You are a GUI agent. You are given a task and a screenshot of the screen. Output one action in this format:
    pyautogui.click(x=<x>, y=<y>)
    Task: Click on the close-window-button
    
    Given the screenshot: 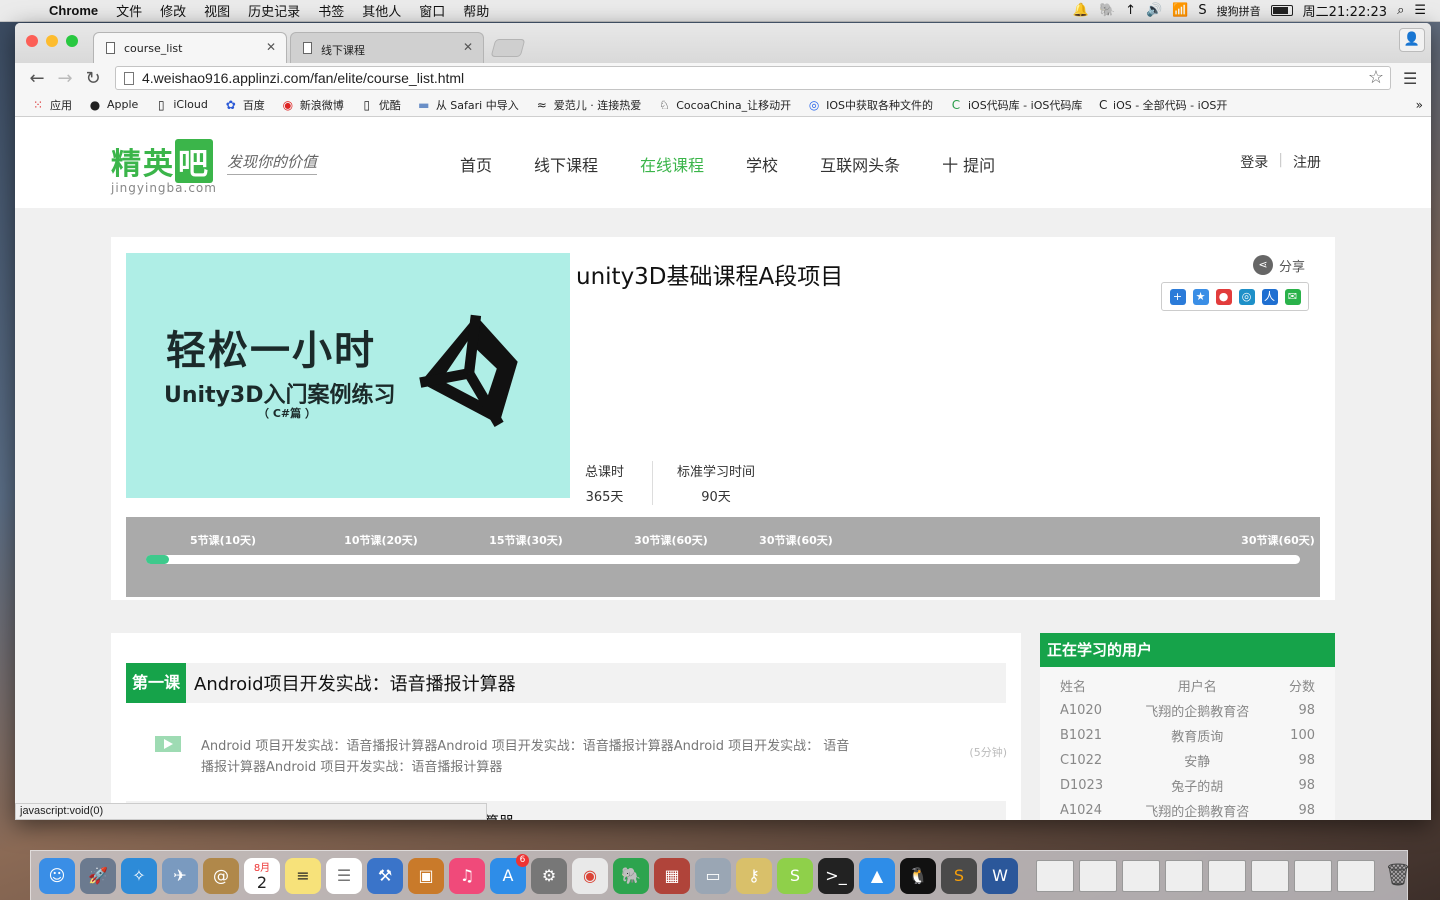 What is the action you would take?
    pyautogui.click(x=32, y=41)
    